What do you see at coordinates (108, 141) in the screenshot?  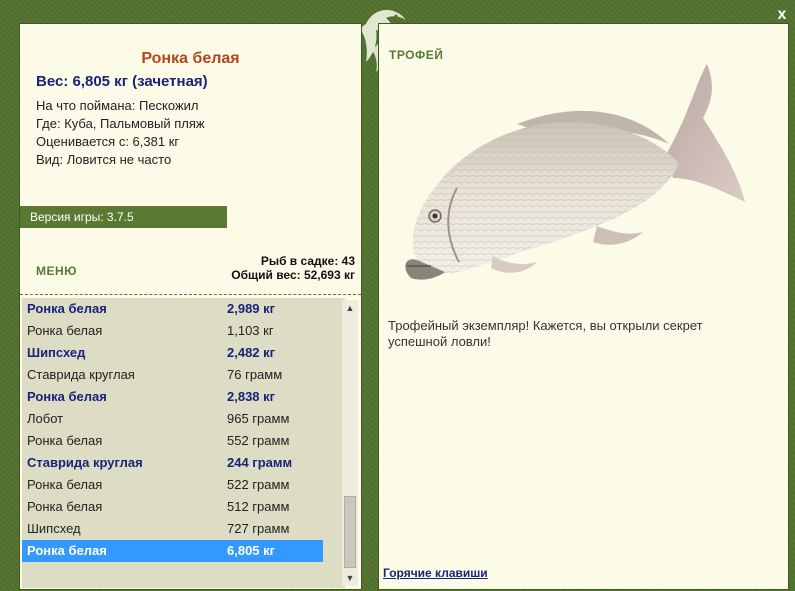 I see `fish-value: Оценивается с: 6,381 кг` at bounding box center [108, 141].